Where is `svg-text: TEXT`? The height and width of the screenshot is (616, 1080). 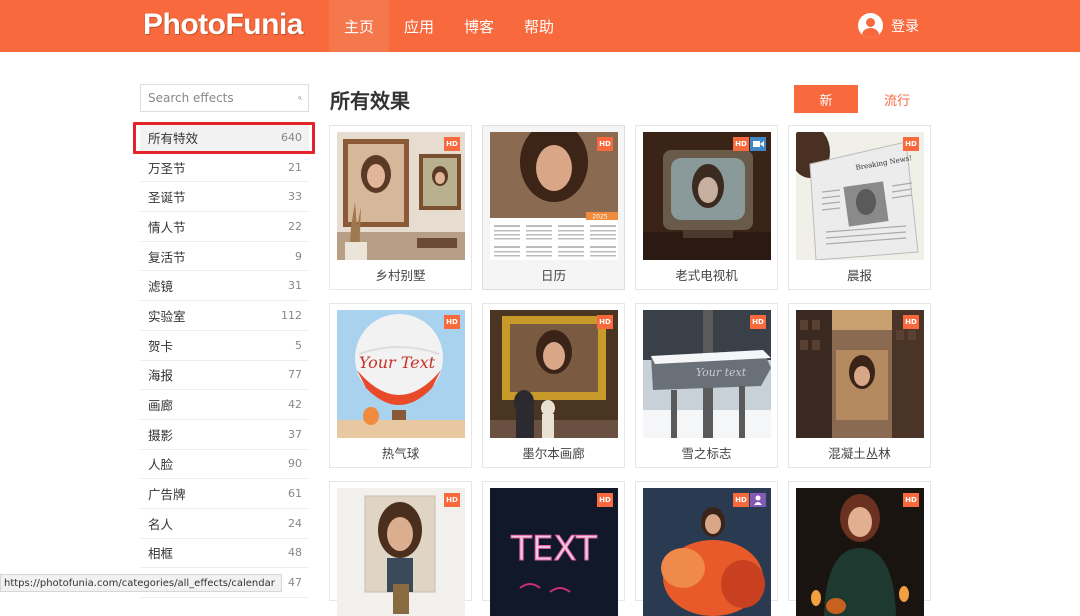
svg-text: TEXT is located at coordinates (553, 549).